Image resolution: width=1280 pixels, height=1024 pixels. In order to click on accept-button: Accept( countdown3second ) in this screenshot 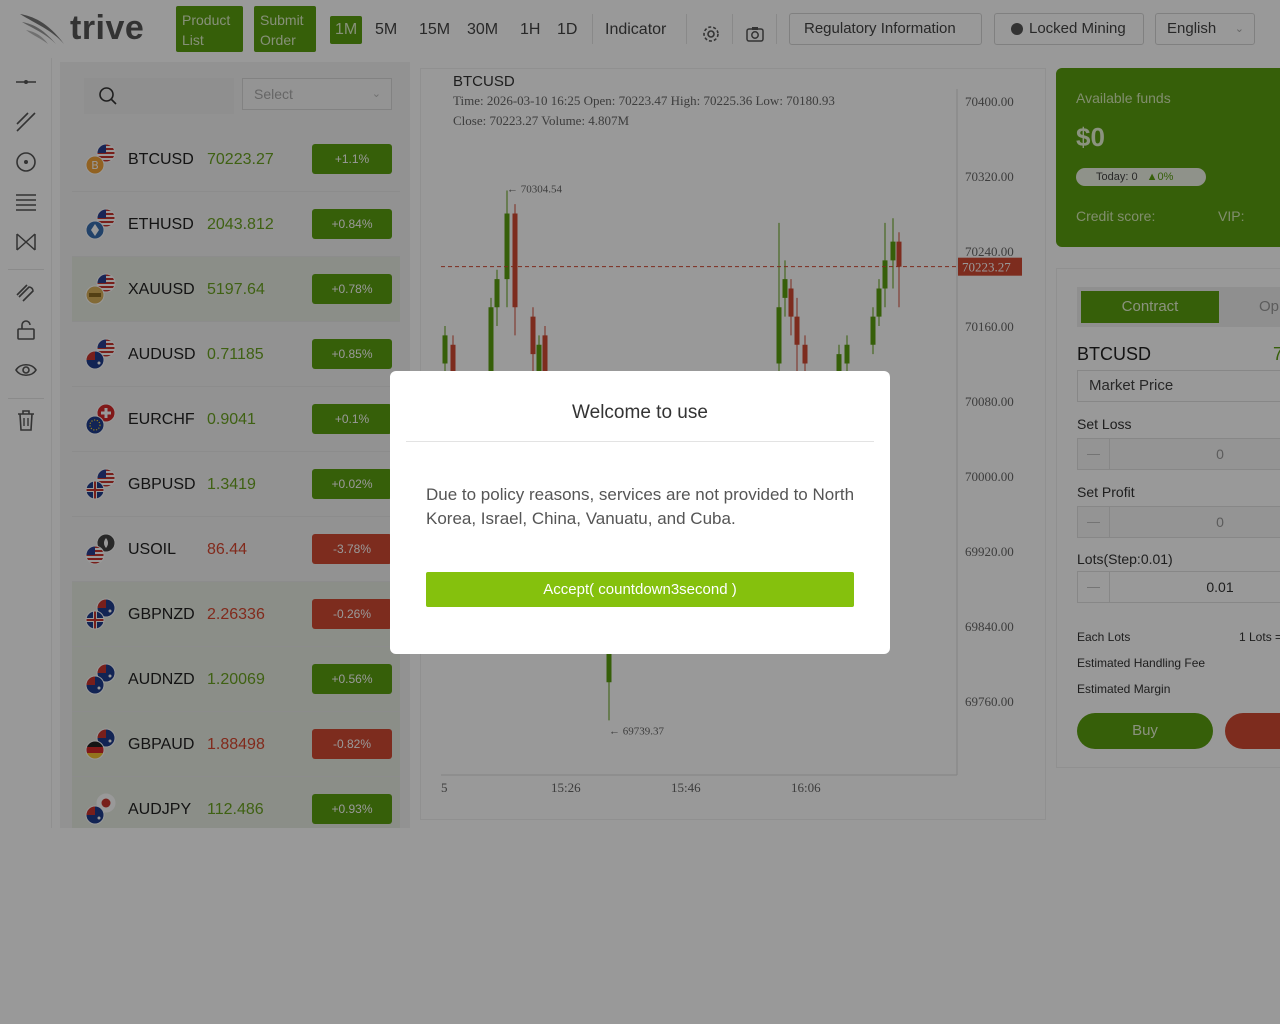, I will do `click(640, 589)`.